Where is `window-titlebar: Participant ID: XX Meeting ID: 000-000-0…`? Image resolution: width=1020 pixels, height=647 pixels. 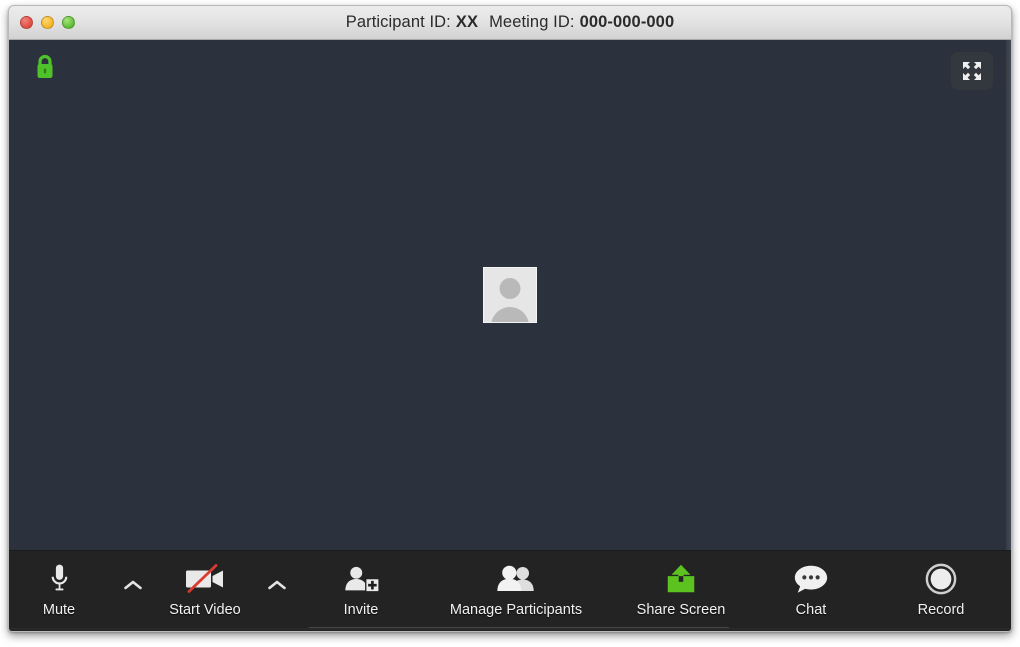 window-titlebar: Participant ID: XX Meeting ID: 000-000-0… is located at coordinates (510, 23).